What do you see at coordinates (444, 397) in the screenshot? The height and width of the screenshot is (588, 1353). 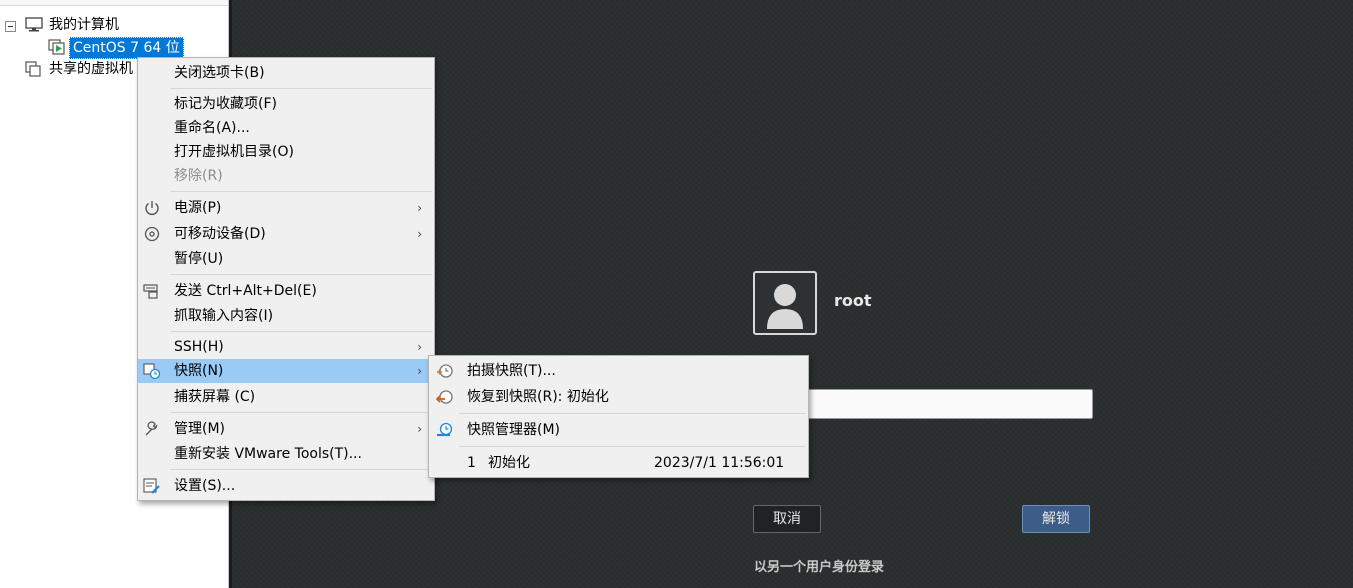 I see `revert-snapshot-icon` at bounding box center [444, 397].